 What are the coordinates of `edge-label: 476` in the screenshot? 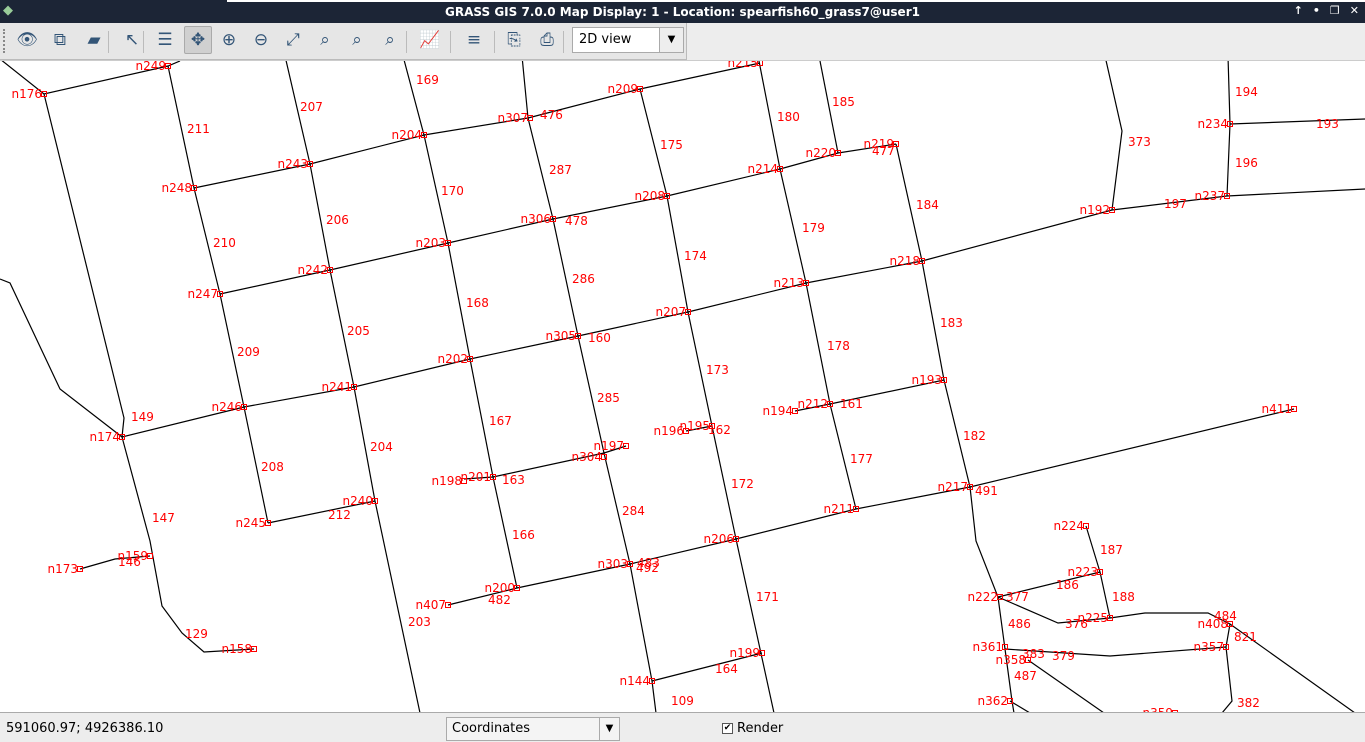 It's located at (551, 115).